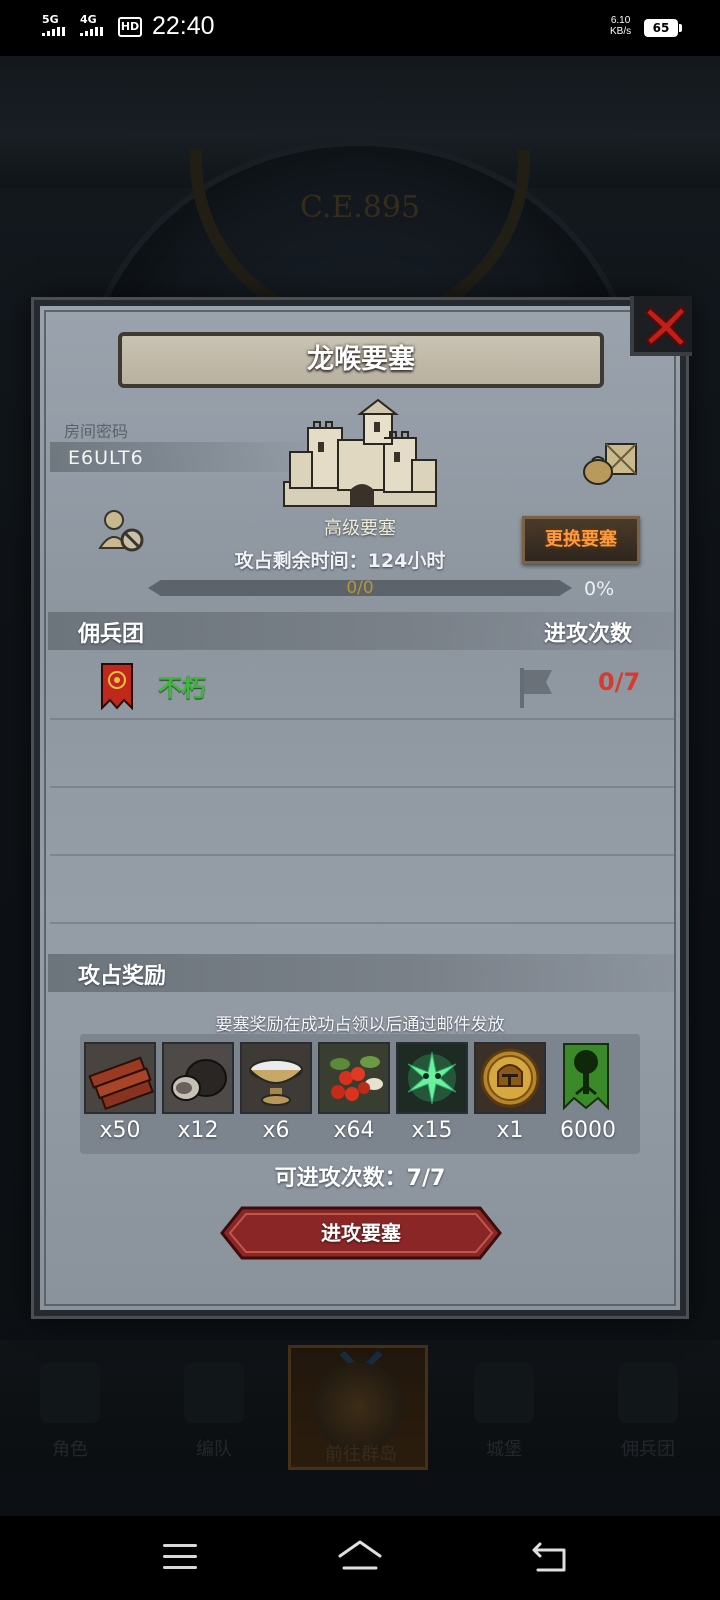  What do you see at coordinates (536, 687) in the screenshot?
I see `flag-icon` at bounding box center [536, 687].